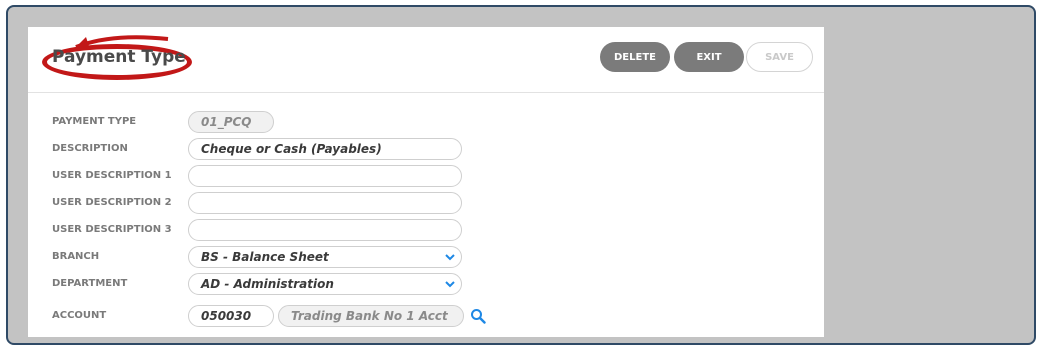 The width and height of the screenshot is (1044, 352). I want to click on description-label: DESCRIPTION, so click(90, 148).